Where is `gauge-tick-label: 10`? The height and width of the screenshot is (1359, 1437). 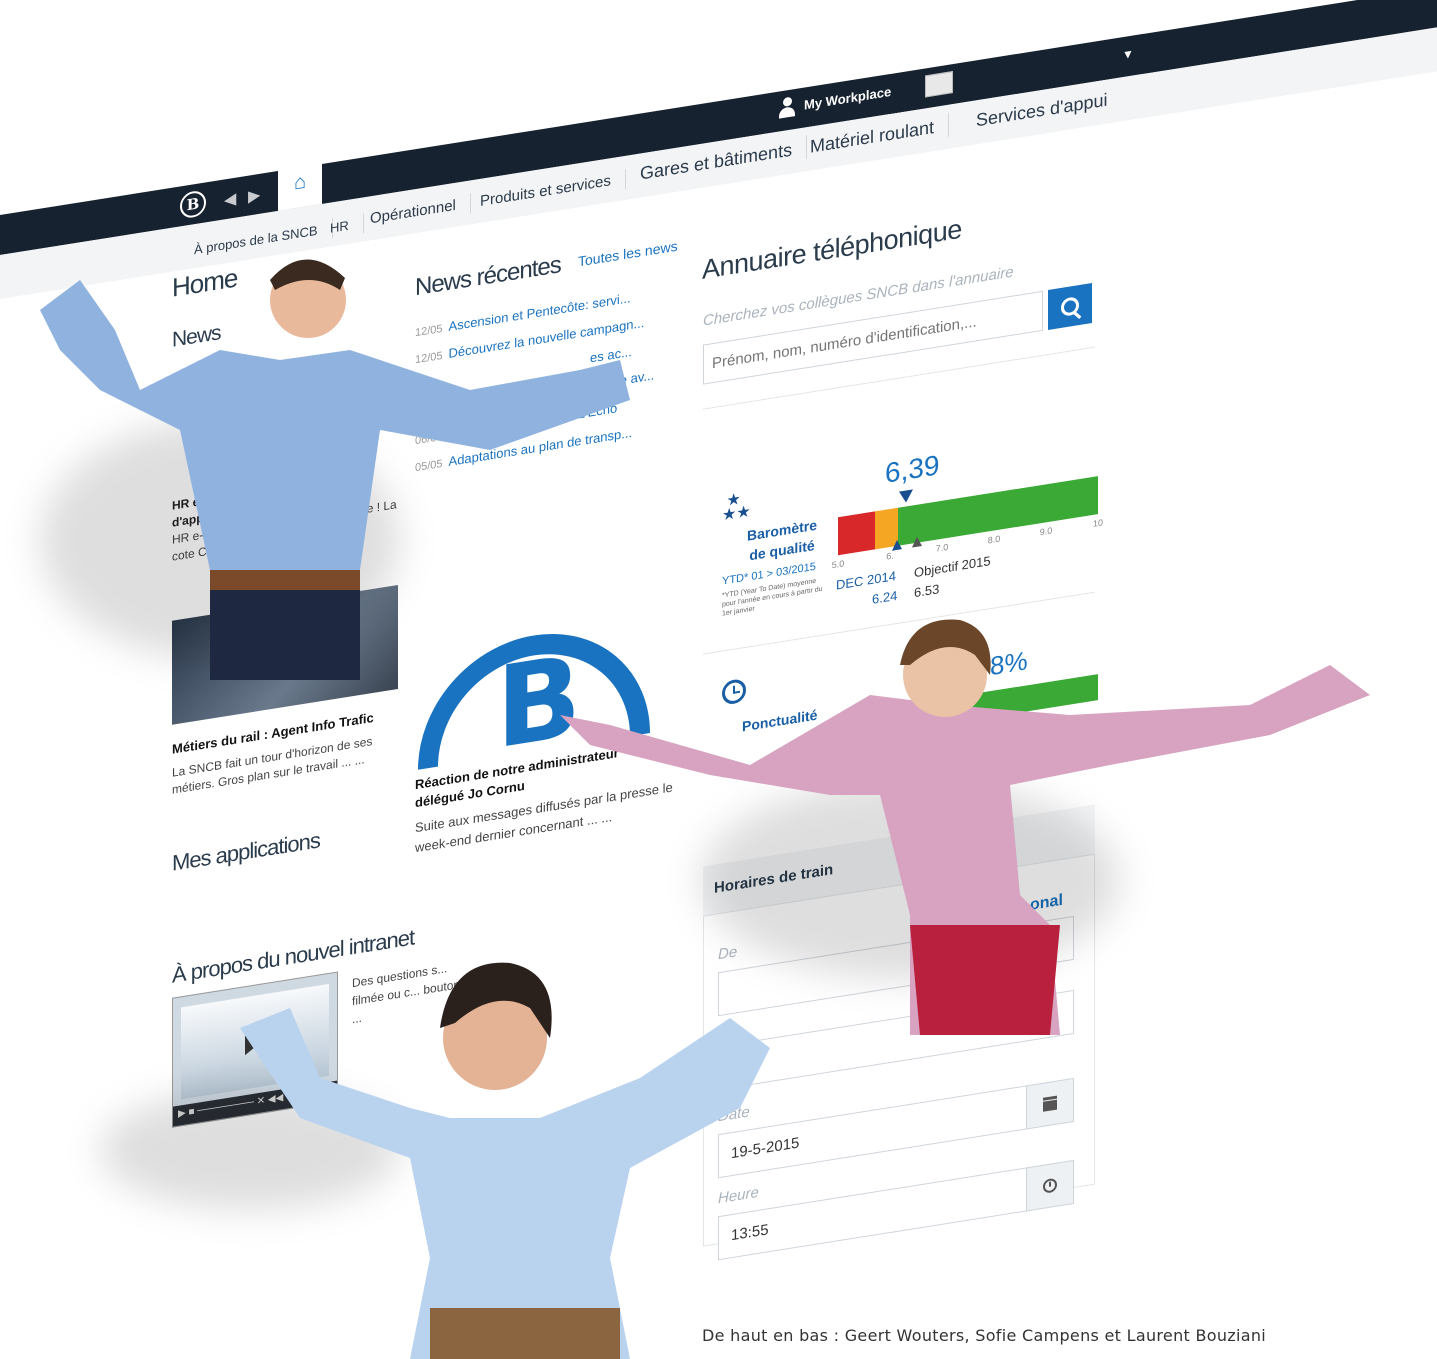 gauge-tick-label: 10 is located at coordinates (1098, 523).